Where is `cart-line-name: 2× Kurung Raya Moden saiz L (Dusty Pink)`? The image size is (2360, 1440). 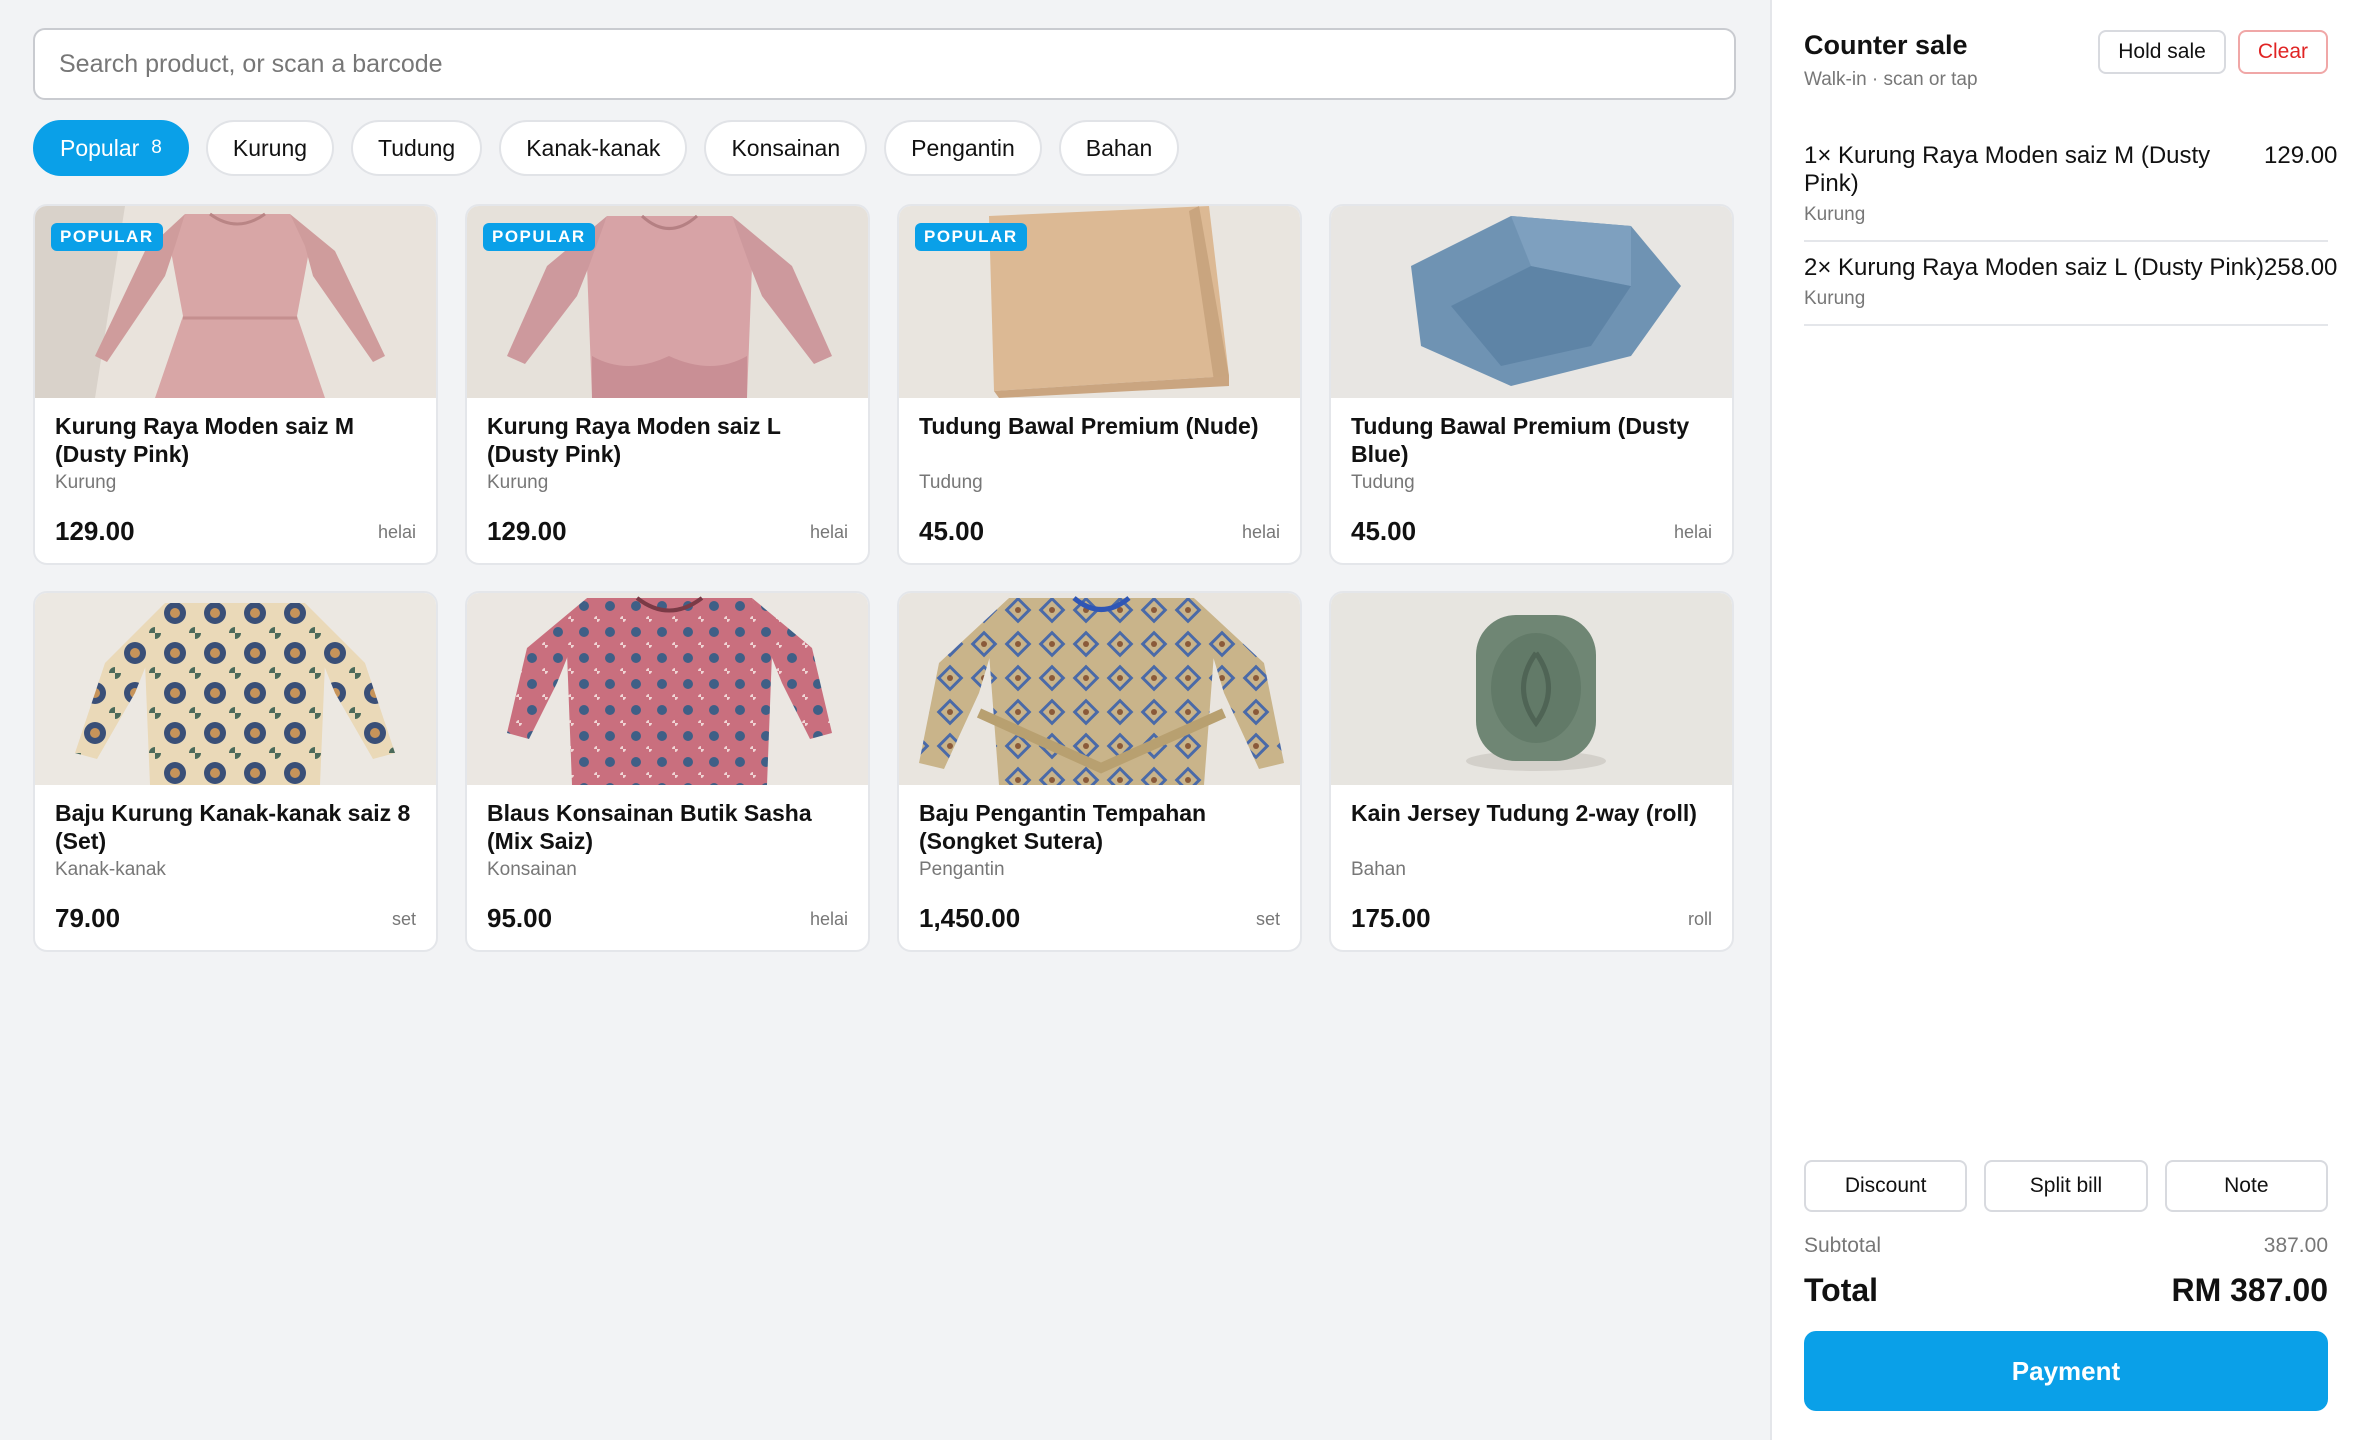
cart-line-name: 2× Kurung Raya Moden saiz L (Dusty Pink) is located at coordinates (2034, 267).